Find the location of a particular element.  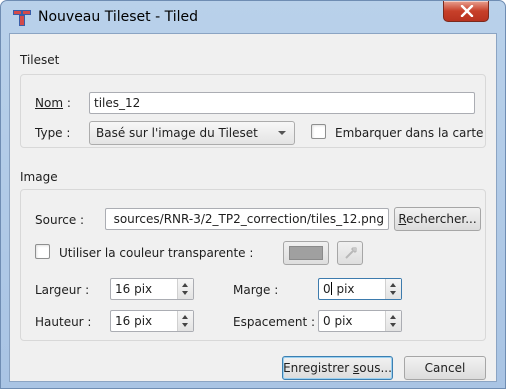

transparent-color-checkbox is located at coordinates (42, 251).